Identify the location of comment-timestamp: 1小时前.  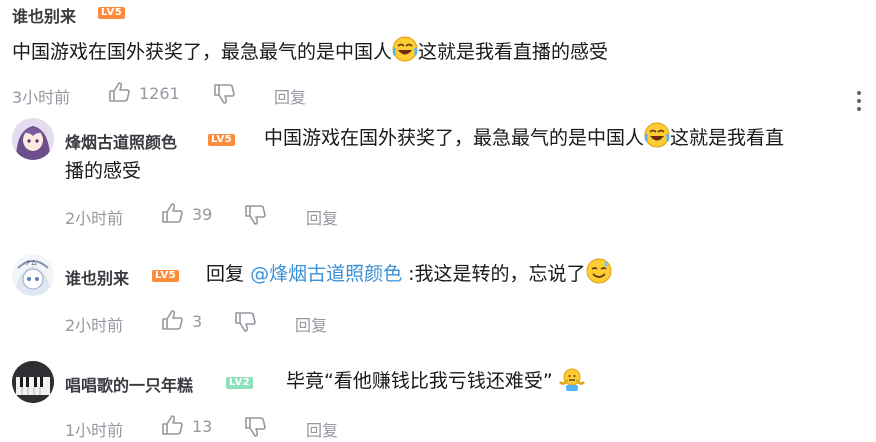
(94, 430).